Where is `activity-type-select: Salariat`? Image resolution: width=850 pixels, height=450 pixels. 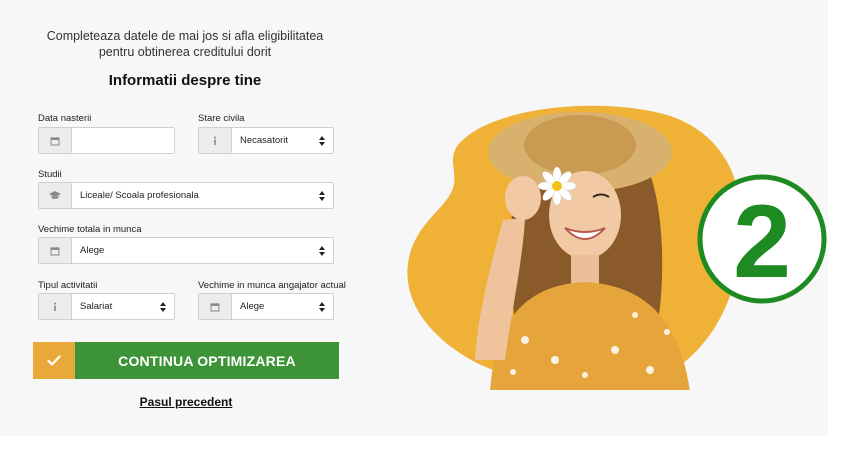 activity-type-select: Salariat is located at coordinates (106, 306).